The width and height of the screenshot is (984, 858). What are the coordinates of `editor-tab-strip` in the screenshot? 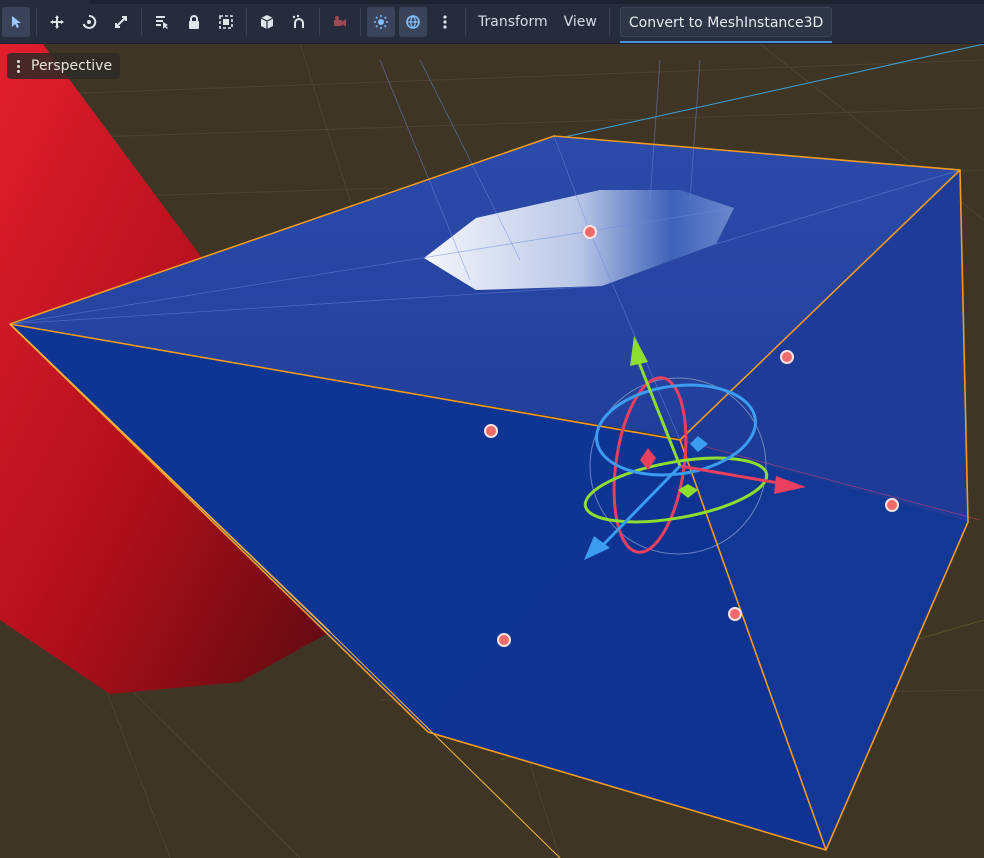 It's located at (537, 2).